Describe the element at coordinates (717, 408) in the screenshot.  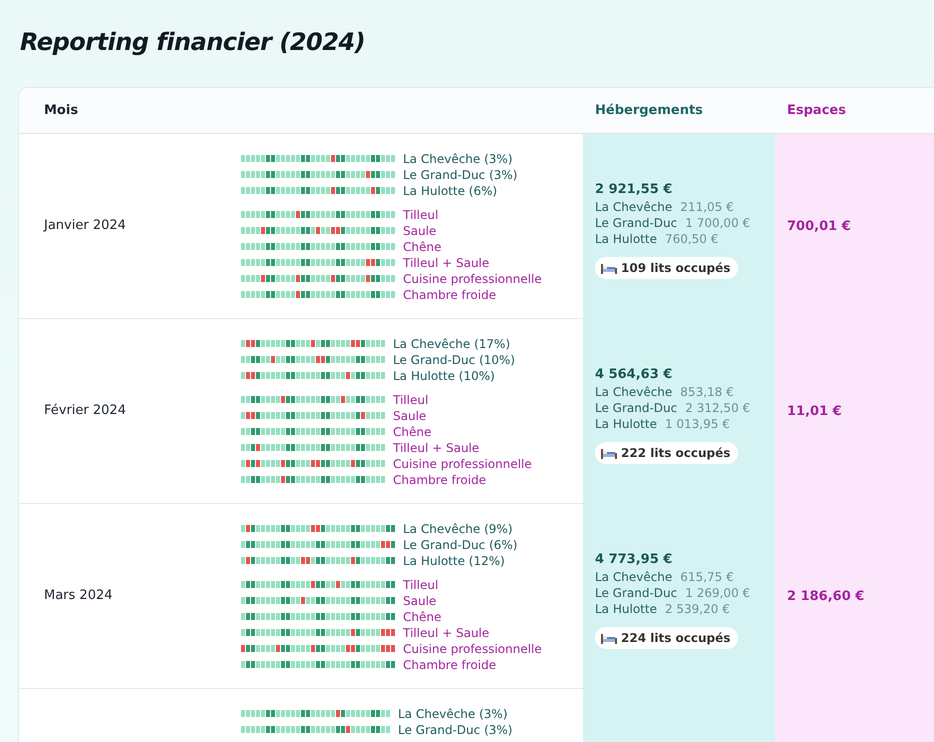
I see `lodging-amount: 2 312,50 €` at that location.